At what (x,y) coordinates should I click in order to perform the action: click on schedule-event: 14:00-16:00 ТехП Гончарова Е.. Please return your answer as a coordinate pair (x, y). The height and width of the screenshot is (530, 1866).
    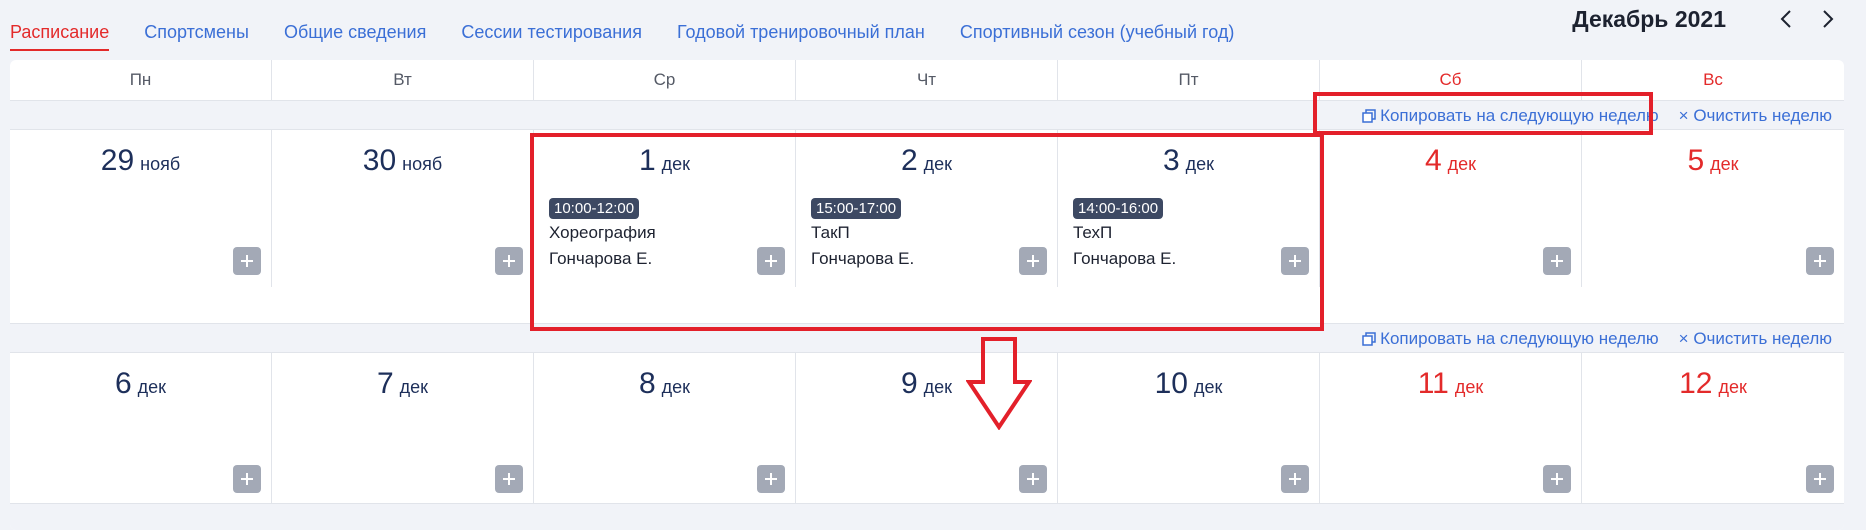
    Looking at the image, I should click on (1124, 233).